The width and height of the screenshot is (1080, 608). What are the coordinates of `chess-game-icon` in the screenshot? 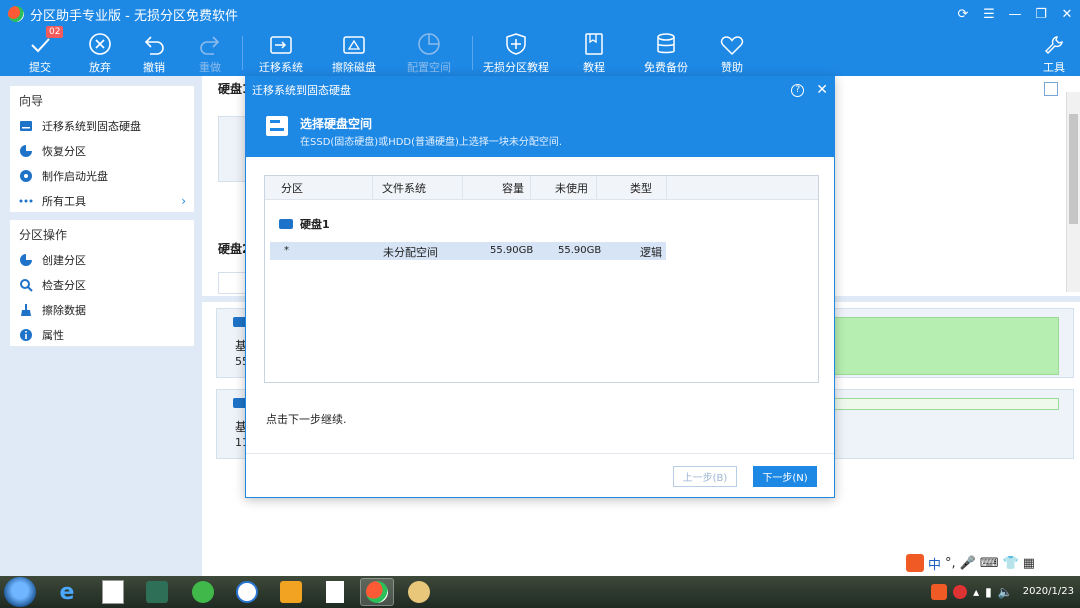 It's located at (157, 592).